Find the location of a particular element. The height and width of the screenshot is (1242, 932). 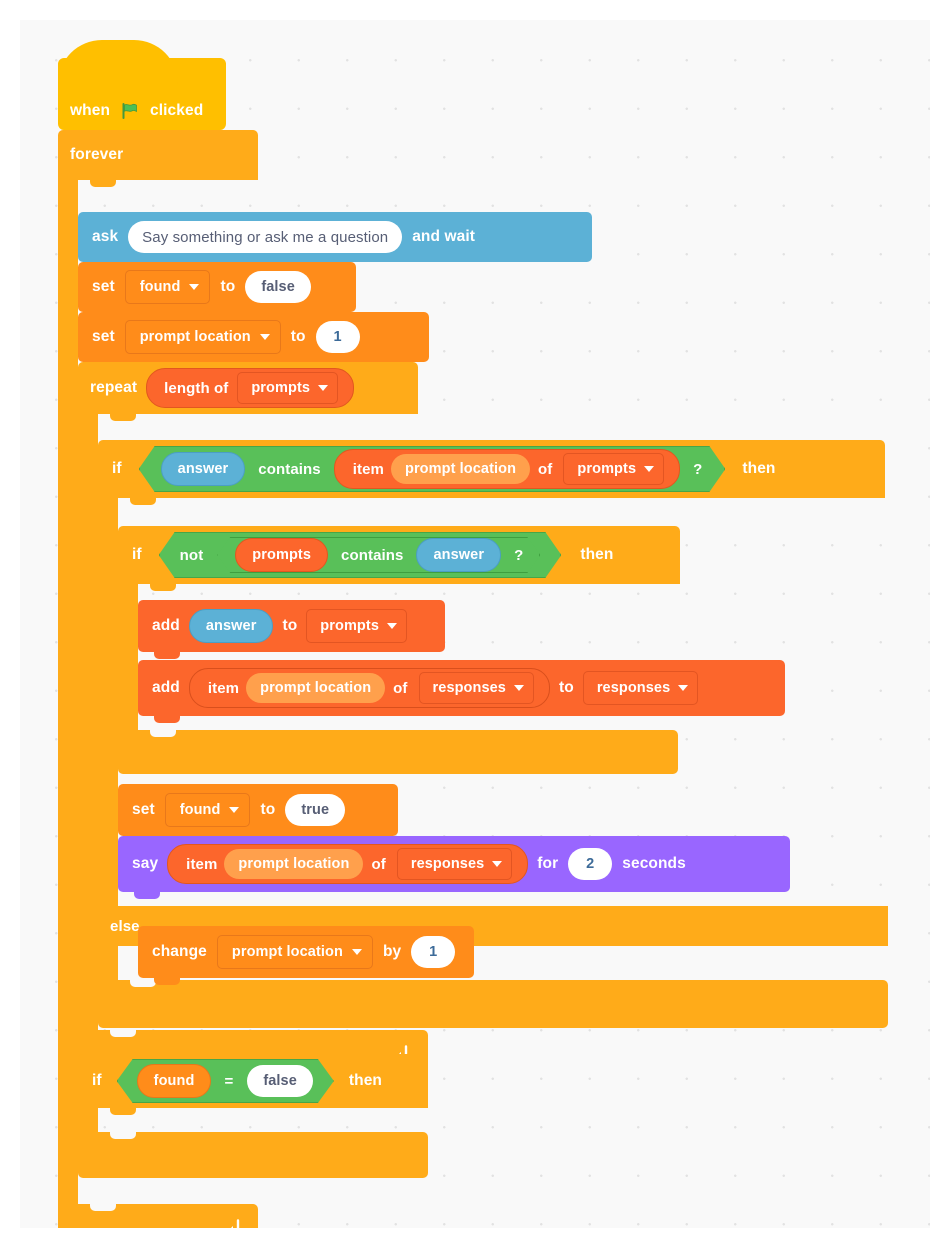

length-of-list-dropdown: prompts is located at coordinates (288, 388).